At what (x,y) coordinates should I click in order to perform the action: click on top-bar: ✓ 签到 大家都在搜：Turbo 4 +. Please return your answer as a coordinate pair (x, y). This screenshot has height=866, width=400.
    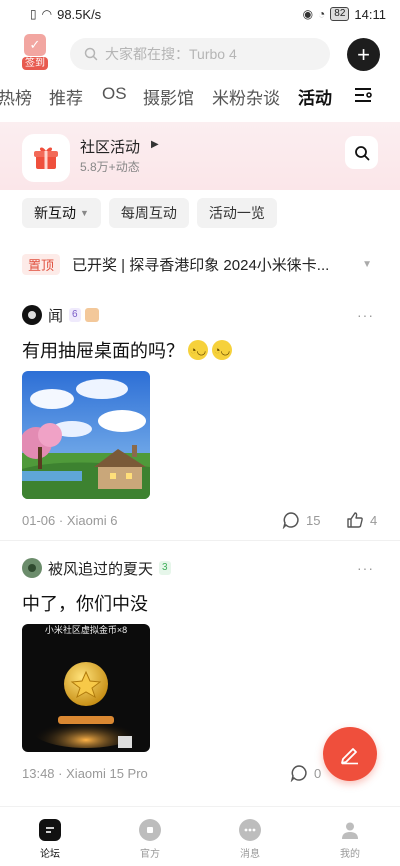
    Looking at the image, I should click on (200, 54).